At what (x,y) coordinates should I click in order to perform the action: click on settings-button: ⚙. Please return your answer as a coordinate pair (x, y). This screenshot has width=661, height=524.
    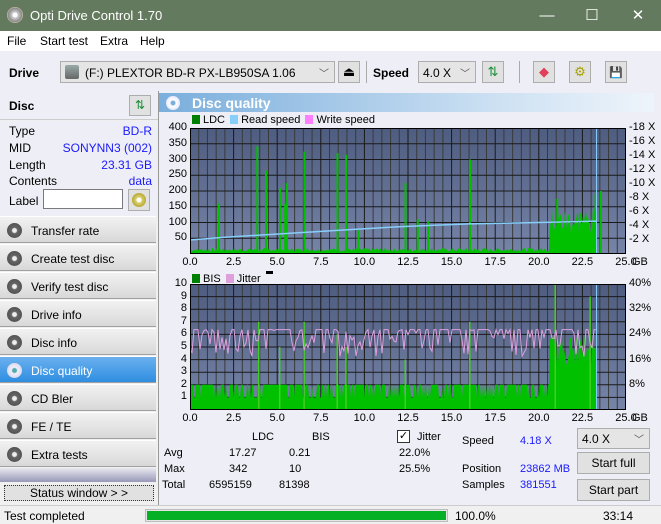
    Looking at the image, I should click on (580, 72).